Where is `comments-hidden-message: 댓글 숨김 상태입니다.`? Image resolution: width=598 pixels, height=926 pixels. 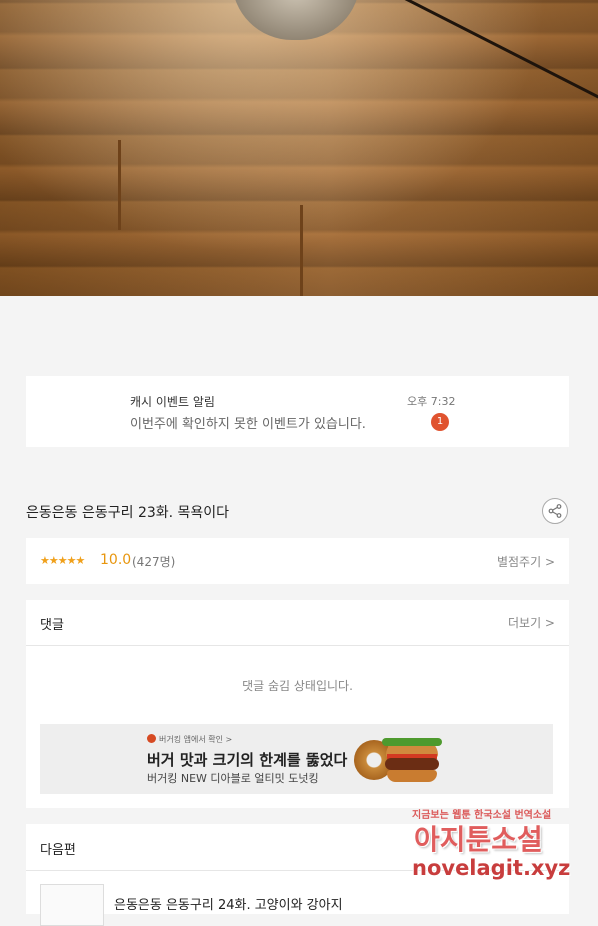
comments-hidden-message: 댓글 숨김 상태입니다. is located at coordinates (297, 686).